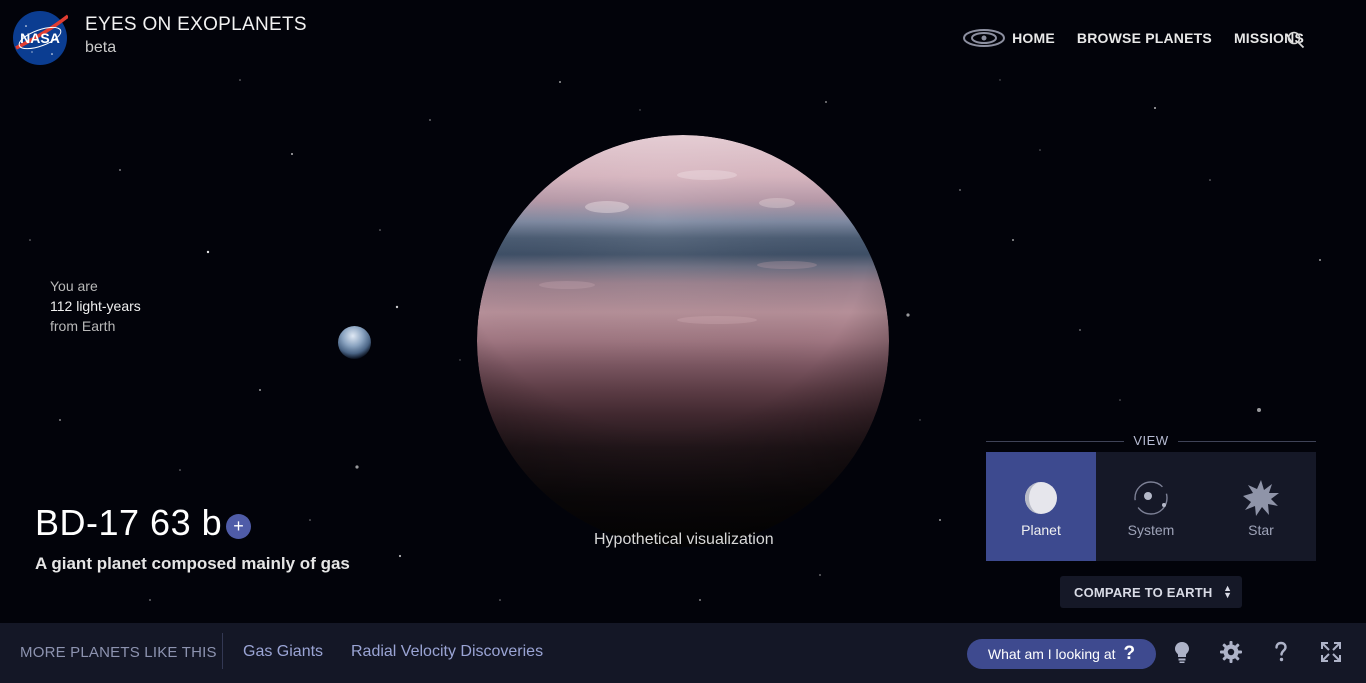  I want to click on compare-to-earth-label: COMPARE TO EARTH, so click(1143, 592).